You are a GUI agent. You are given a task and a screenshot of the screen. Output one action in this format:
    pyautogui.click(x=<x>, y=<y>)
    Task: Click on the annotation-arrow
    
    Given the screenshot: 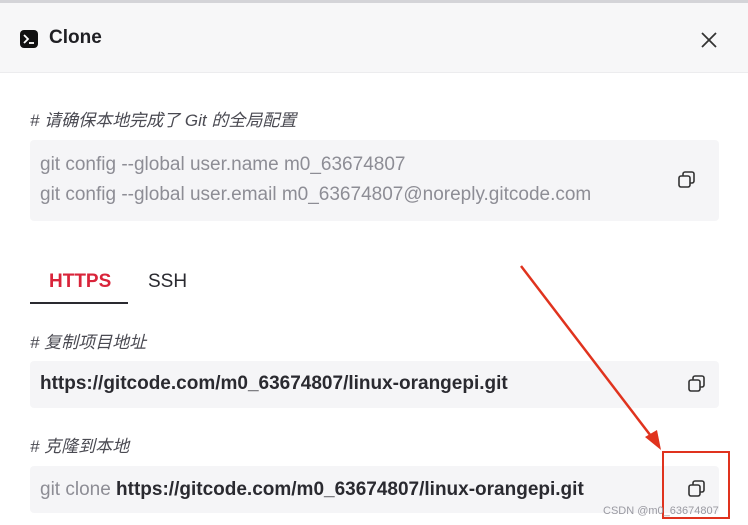 What is the action you would take?
    pyautogui.click(x=590, y=357)
    